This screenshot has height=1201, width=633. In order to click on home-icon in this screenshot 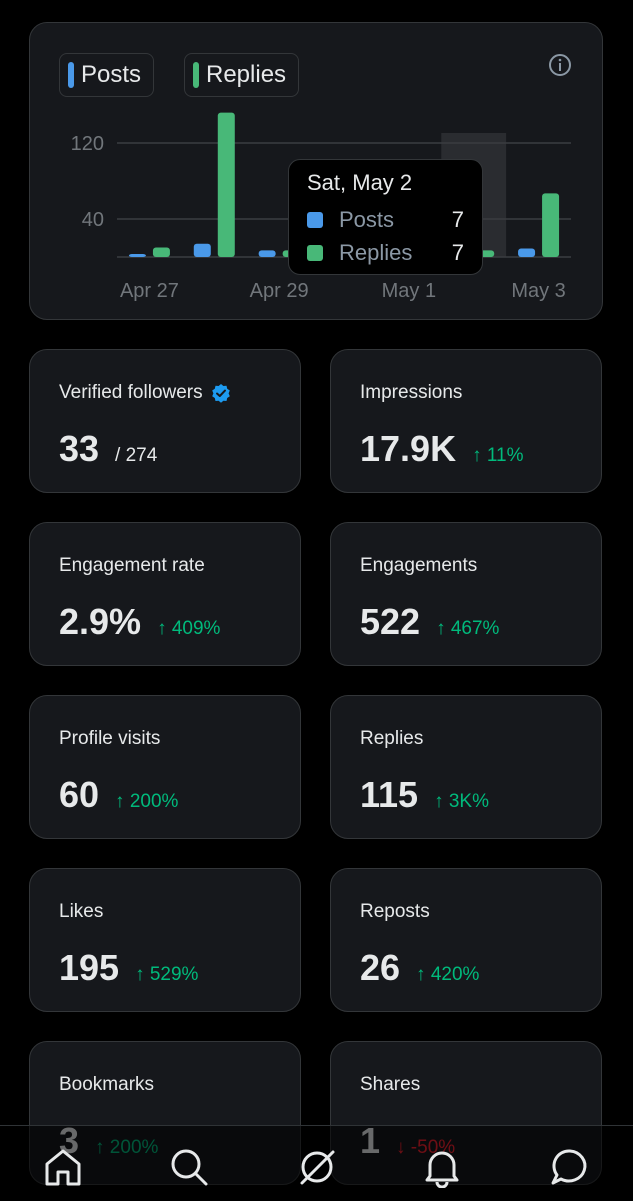, I will do `click(63, 1167)`.